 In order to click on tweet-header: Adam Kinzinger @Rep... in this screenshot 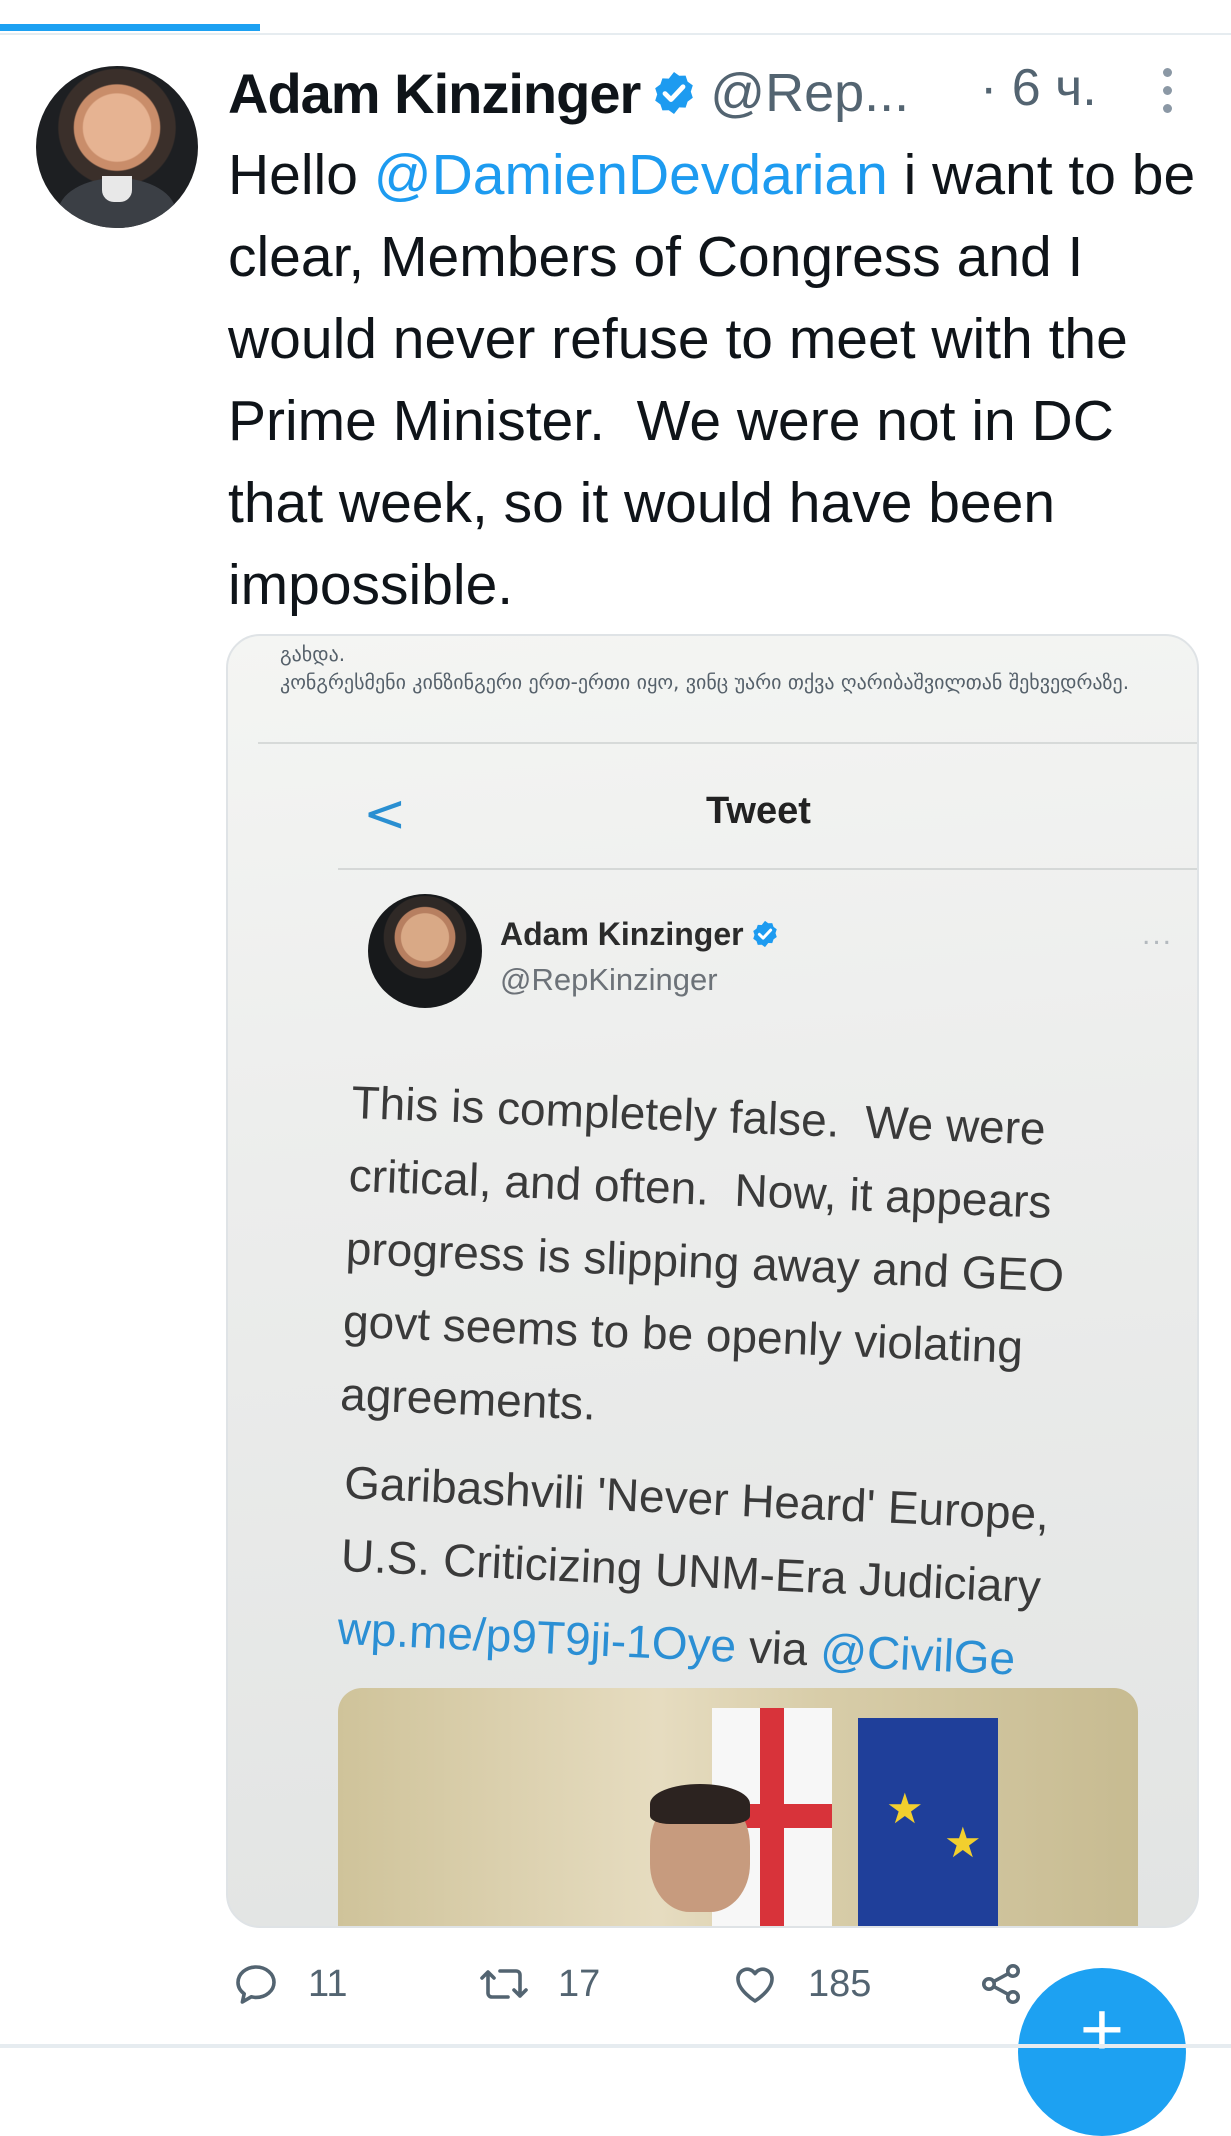, I will do `click(568, 93)`.